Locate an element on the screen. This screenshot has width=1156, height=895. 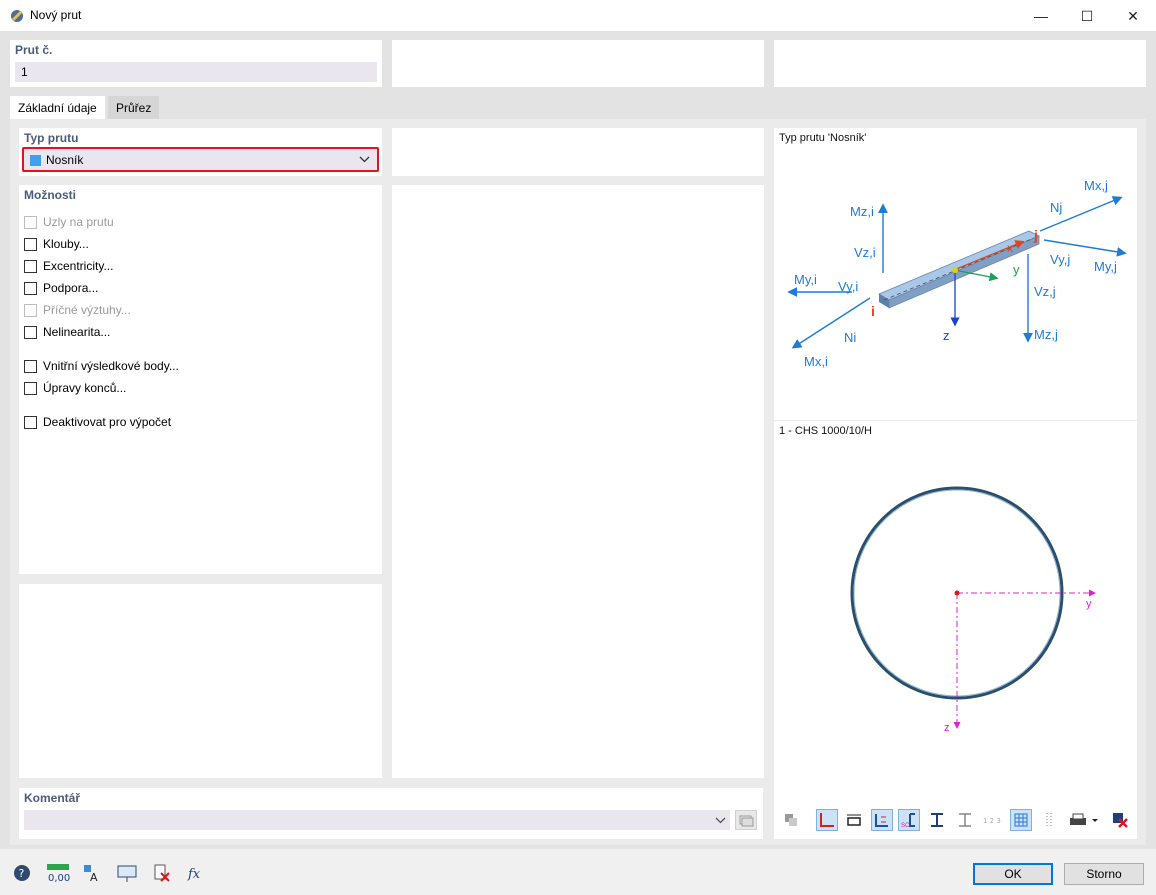
units-button: 0,00 is located at coordinates (58, 873).